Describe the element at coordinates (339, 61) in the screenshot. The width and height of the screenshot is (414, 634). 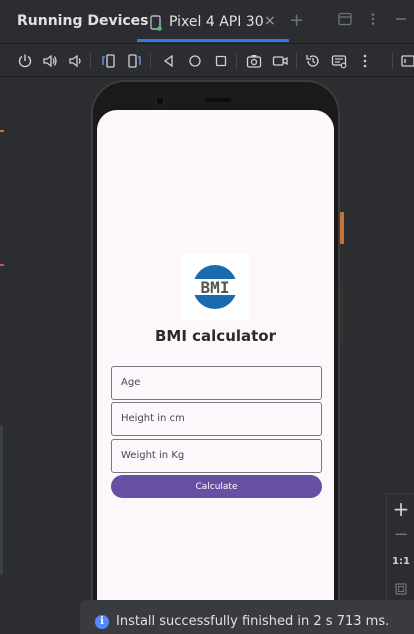
I see `controls-icon` at that location.